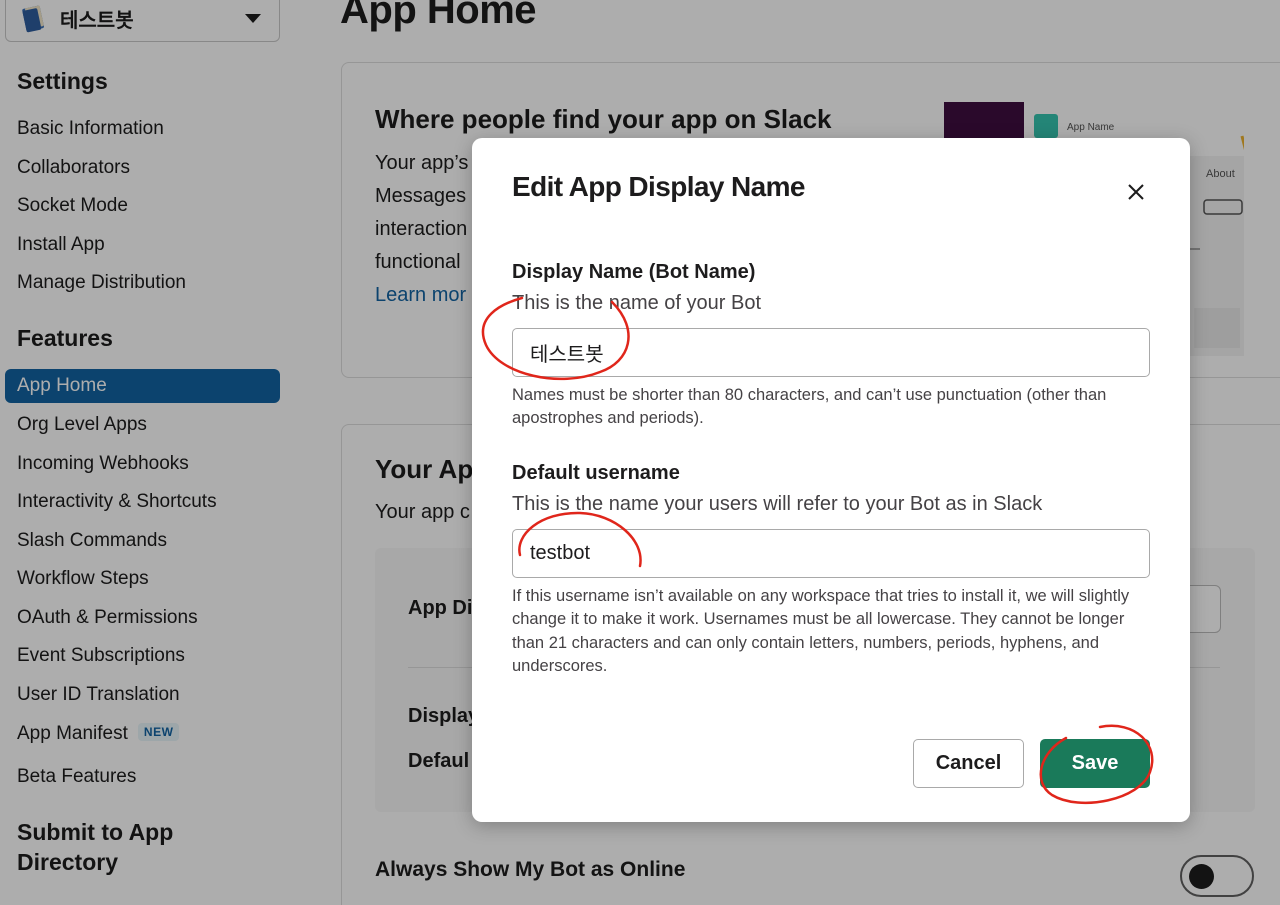 The image size is (1280, 905). What do you see at coordinates (634, 272) in the screenshot?
I see `display-name-label: Display Name (Bot Name)` at bounding box center [634, 272].